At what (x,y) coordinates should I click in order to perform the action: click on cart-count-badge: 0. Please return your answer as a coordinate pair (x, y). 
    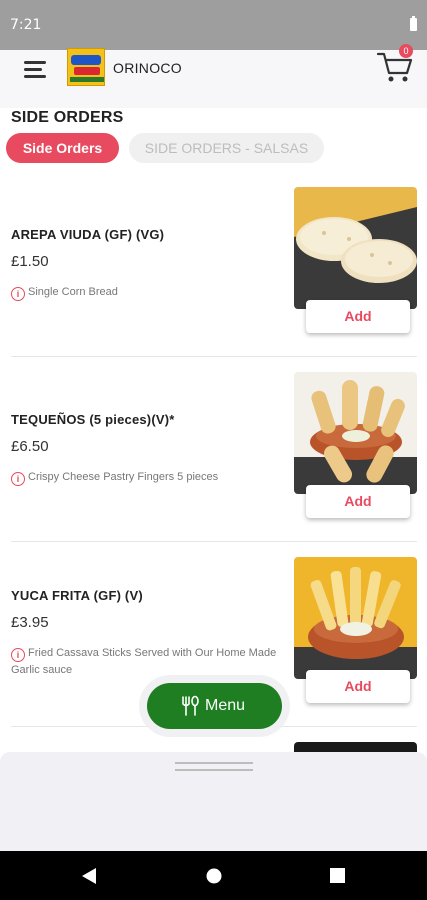
    Looking at the image, I should click on (406, 51).